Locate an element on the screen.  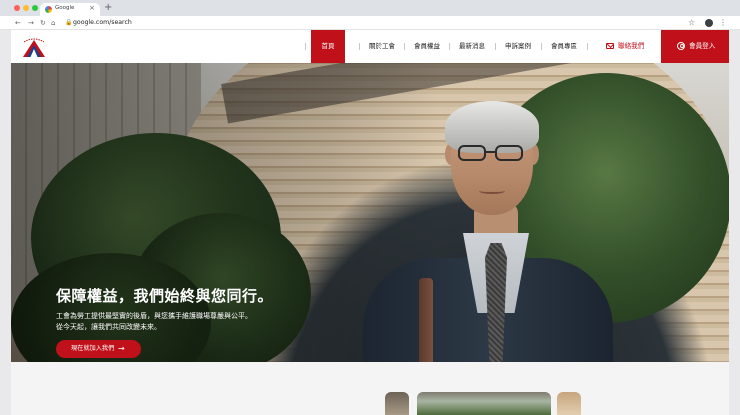
reload-icon: ↻ is located at coordinates (43, 23).